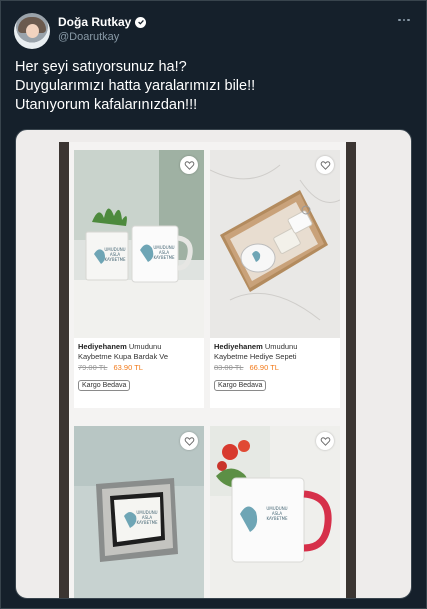 This screenshot has width=427, height=609. What do you see at coordinates (115, 254) in the screenshot?
I see `pot-print-text: UMUDUNU ASLA KAYBETME` at bounding box center [115, 254].